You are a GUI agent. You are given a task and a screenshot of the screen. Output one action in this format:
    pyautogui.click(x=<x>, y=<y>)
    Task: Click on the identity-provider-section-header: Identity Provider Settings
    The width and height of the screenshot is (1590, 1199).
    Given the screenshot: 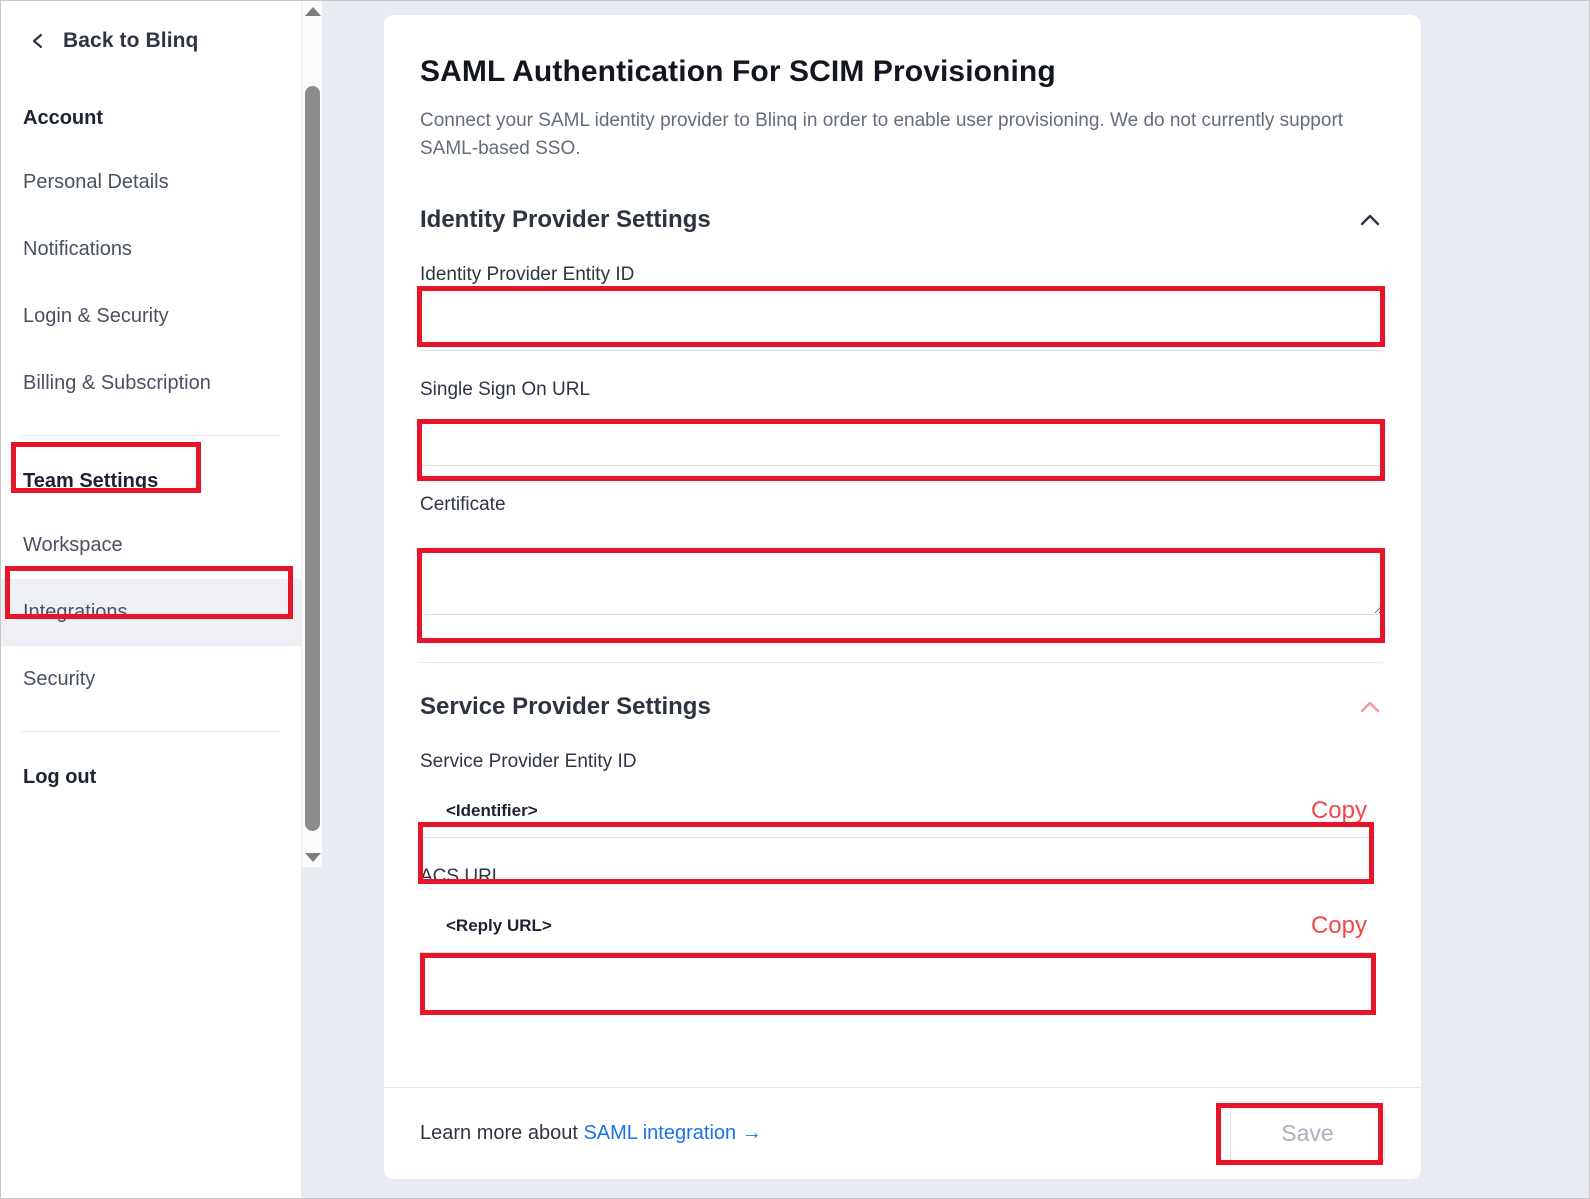 What is the action you would take?
    pyautogui.click(x=902, y=220)
    